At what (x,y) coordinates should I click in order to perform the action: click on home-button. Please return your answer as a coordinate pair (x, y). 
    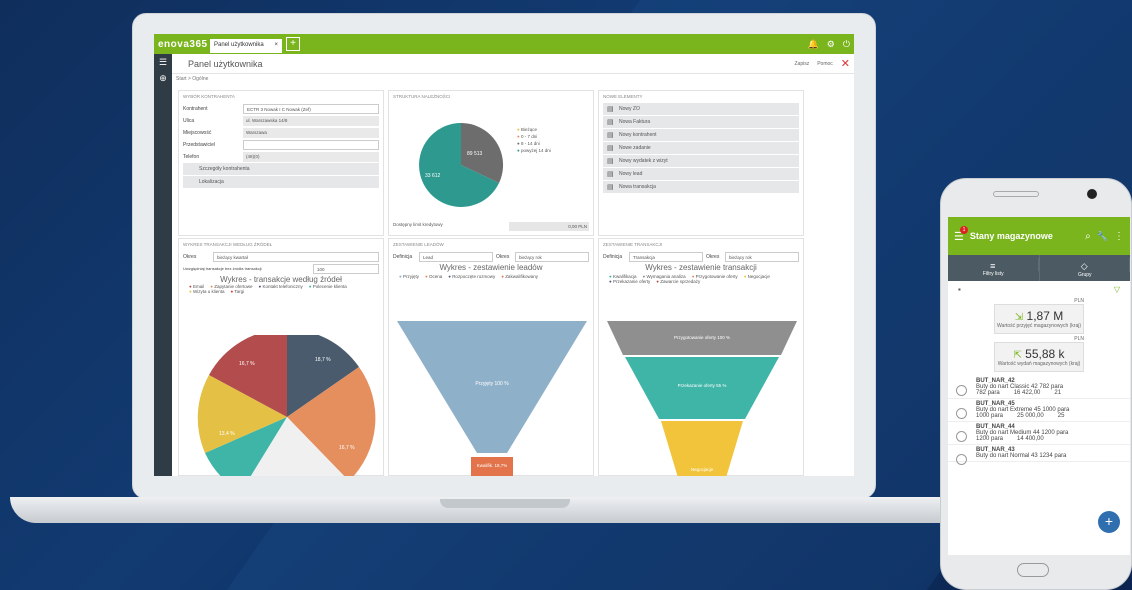
    Looking at the image, I should click on (1033, 570).